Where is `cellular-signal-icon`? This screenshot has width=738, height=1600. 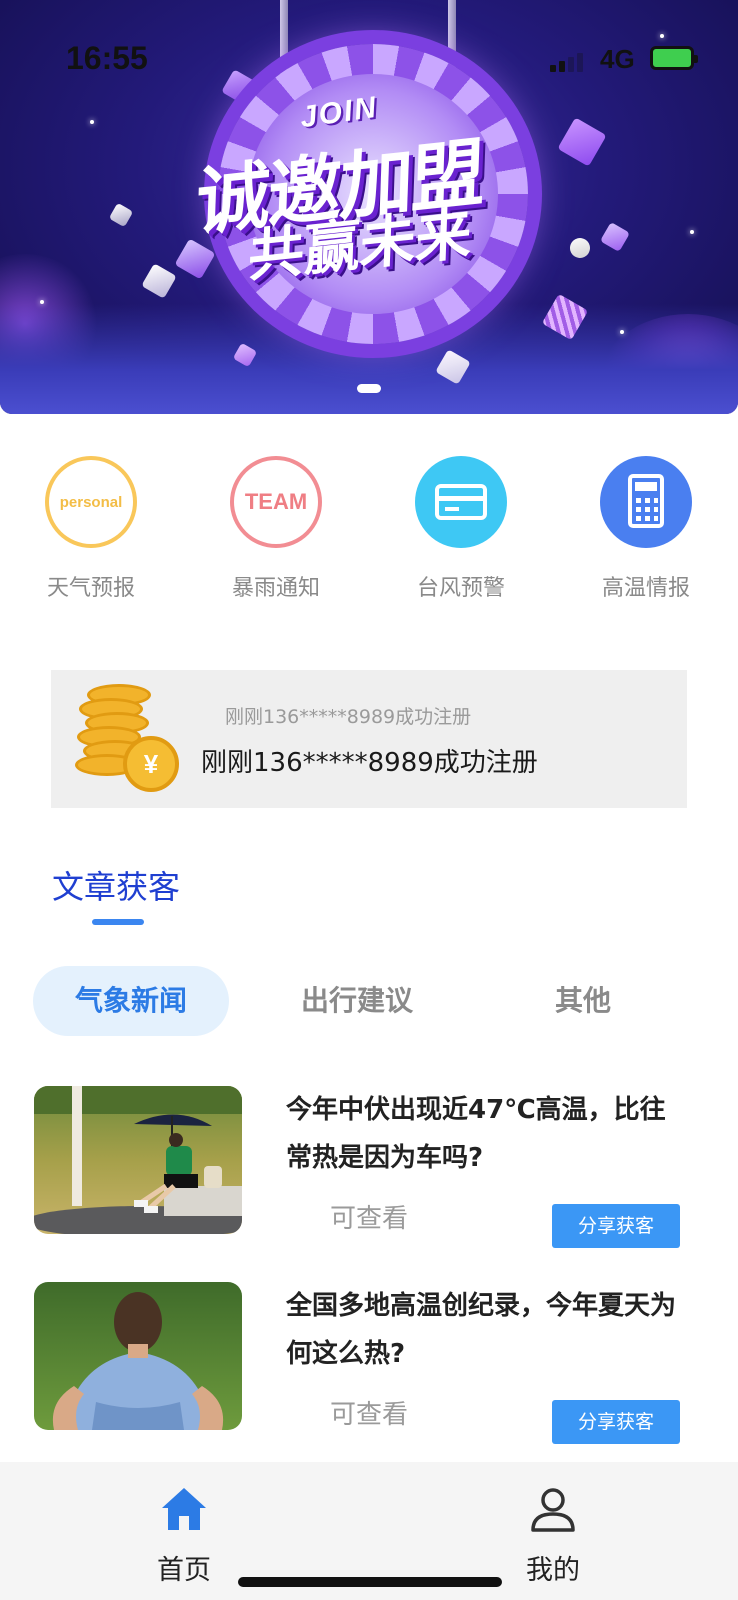 cellular-signal-icon is located at coordinates (568, 62).